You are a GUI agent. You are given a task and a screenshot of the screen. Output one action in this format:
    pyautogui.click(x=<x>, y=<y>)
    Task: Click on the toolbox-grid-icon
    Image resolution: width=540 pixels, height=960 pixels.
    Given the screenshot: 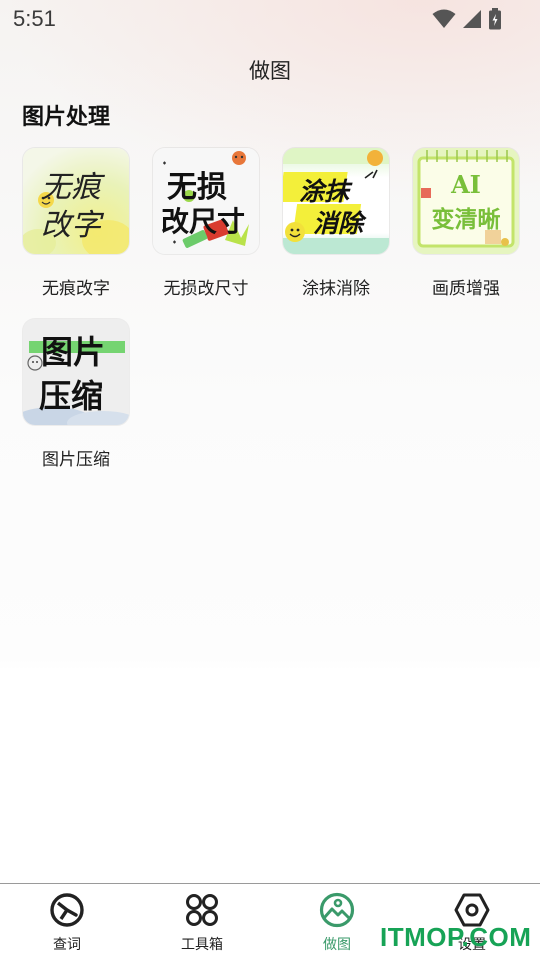 What is the action you would take?
    pyautogui.click(x=202, y=910)
    